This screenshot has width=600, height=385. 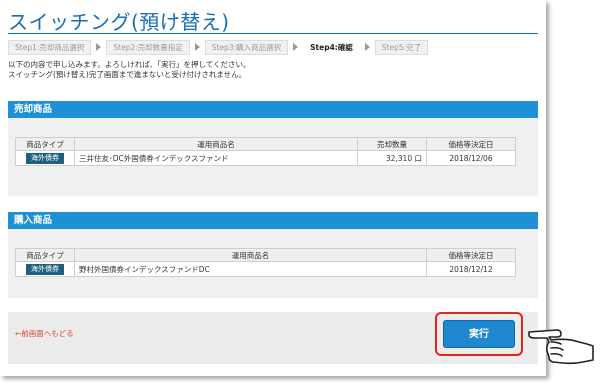 I want to click on table-header-row: 商品タイプ 運用商品名 価格等決定日, so click(x=265, y=255).